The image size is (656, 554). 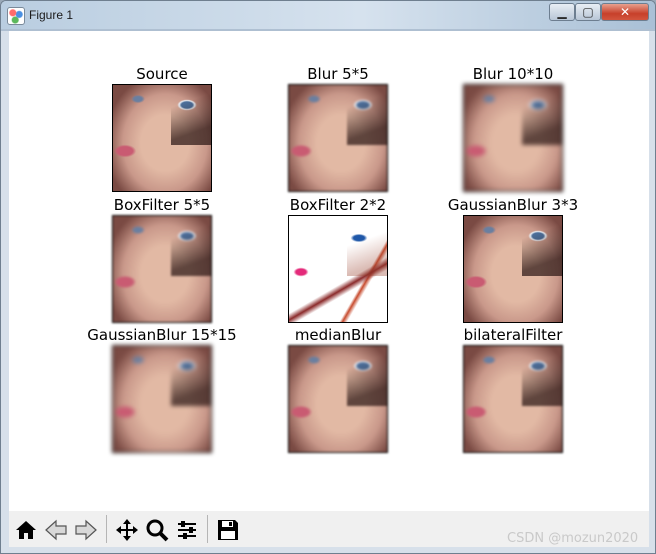 I want to click on forward-button, so click(x=86, y=530).